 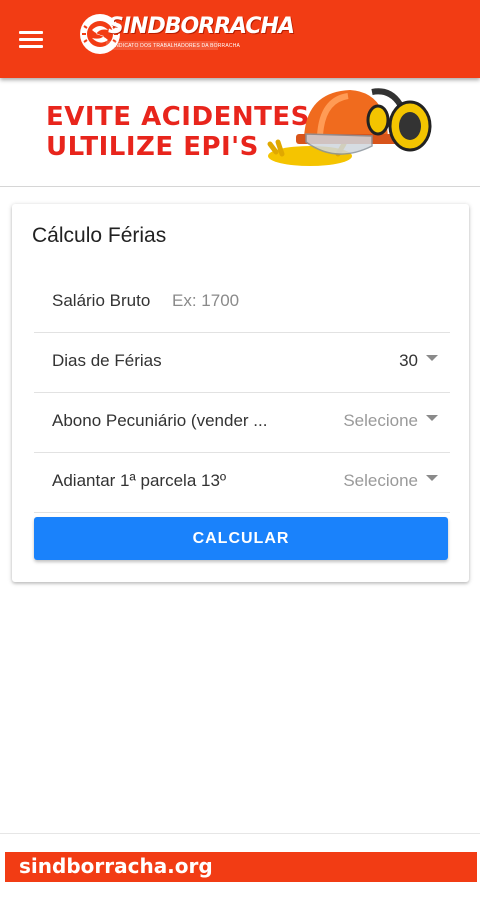 I want to click on advance-13th-label: Adiantar 1ª parcela 13º, so click(x=139, y=480).